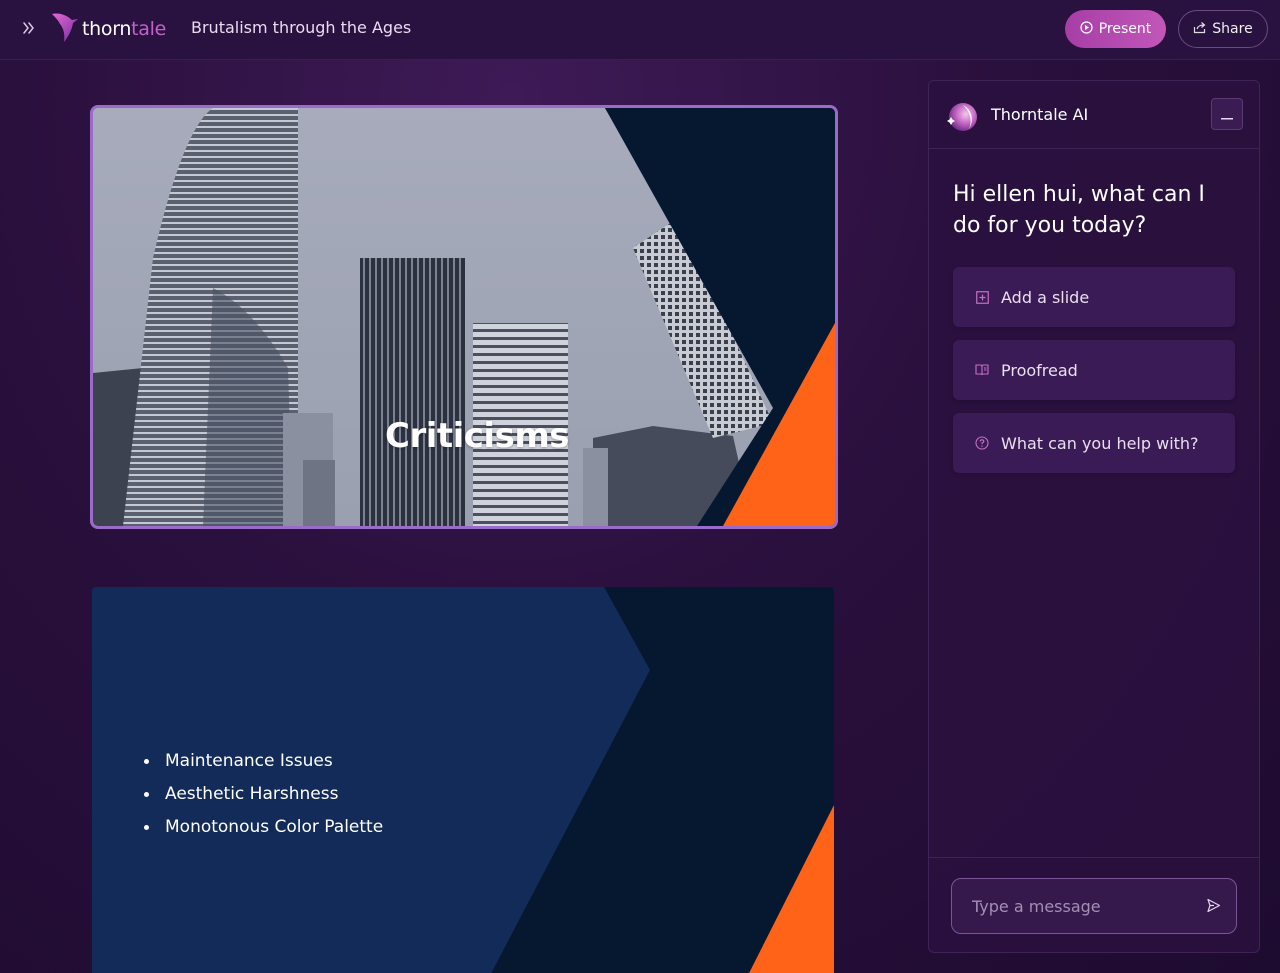  I want to click on share-icon, so click(1199, 29).